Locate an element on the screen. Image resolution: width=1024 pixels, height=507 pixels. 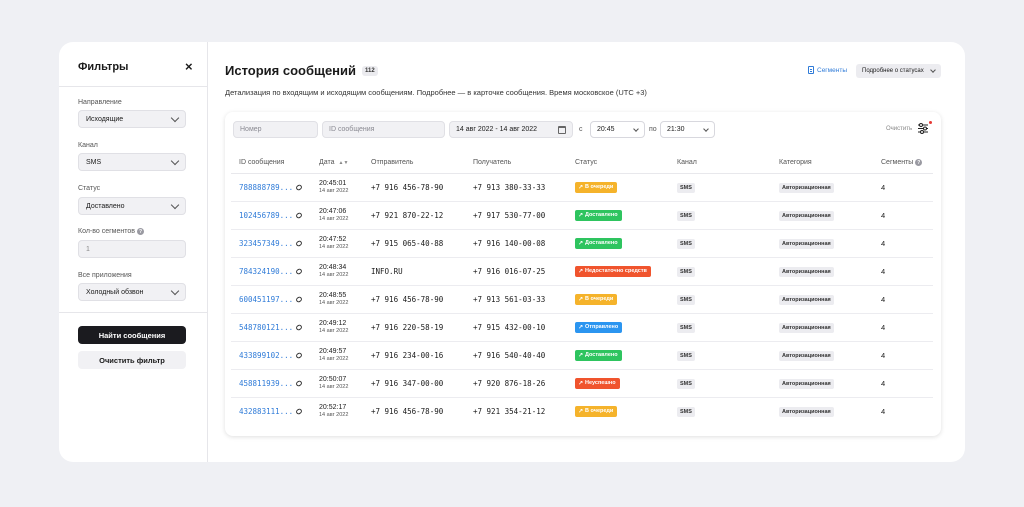
cell-sender: INFO.RU is located at coordinates (414, 271).